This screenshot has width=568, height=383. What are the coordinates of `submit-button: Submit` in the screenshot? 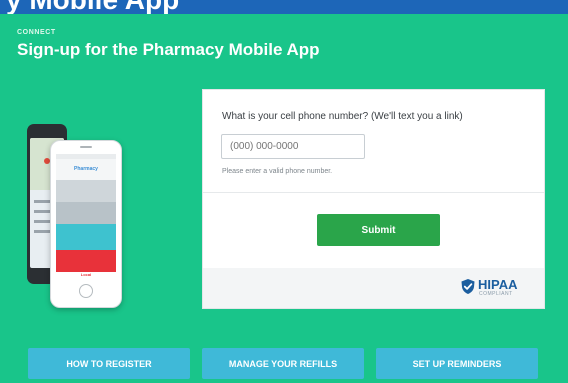 It's located at (378, 230).